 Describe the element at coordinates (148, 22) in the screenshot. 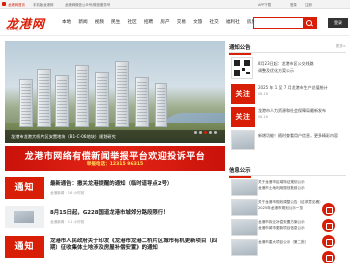

I see `nav-item: 招聘` at that location.